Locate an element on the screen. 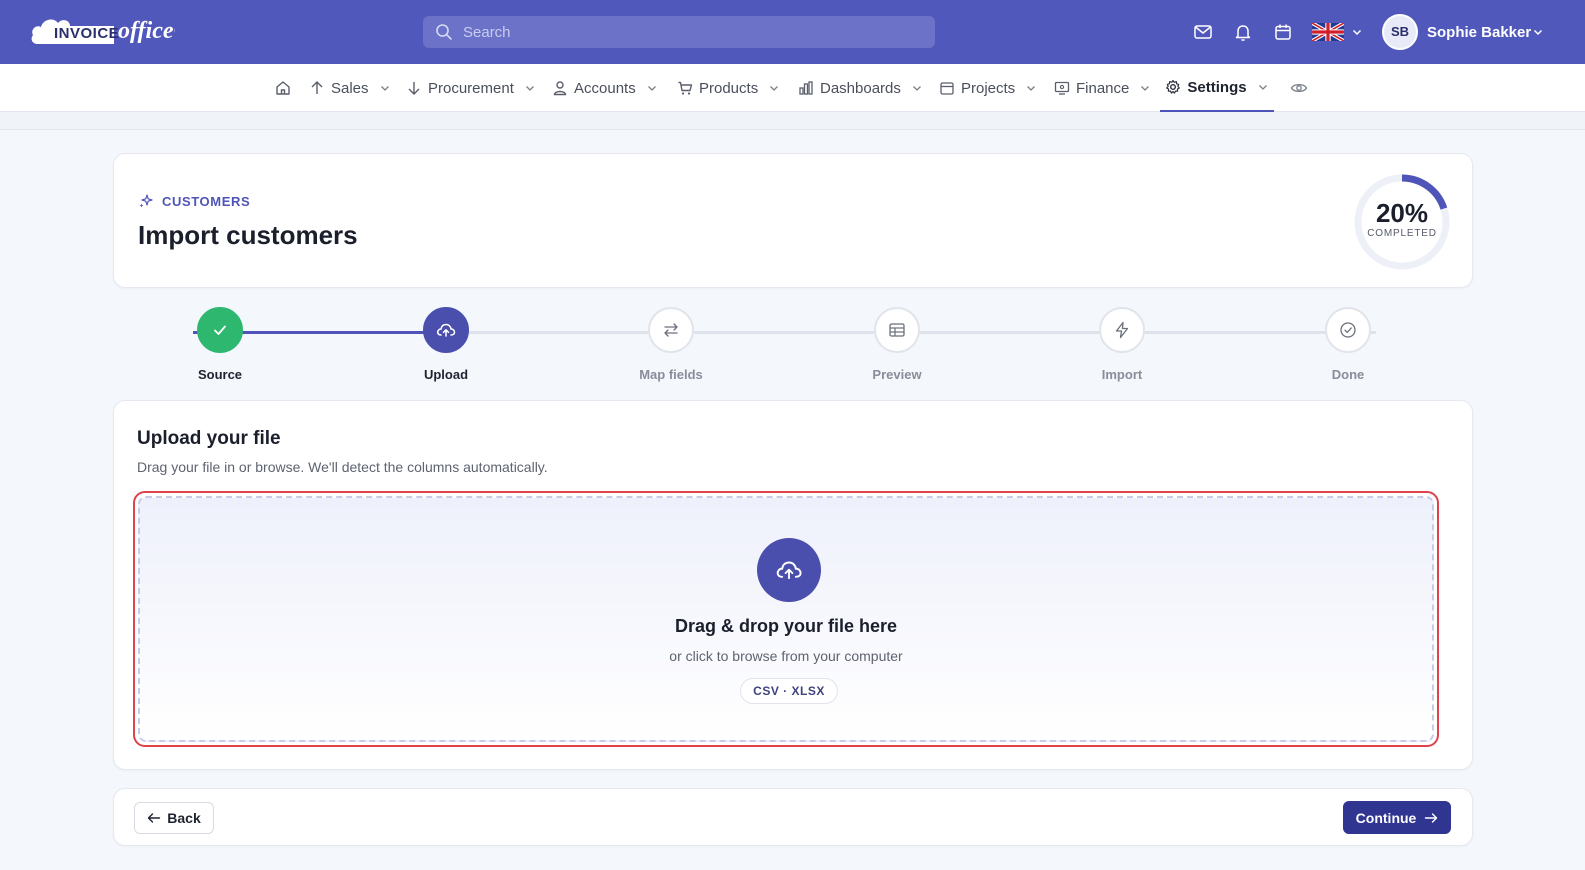 The height and width of the screenshot is (870, 1585). step-label: Preview is located at coordinates (897, 374).